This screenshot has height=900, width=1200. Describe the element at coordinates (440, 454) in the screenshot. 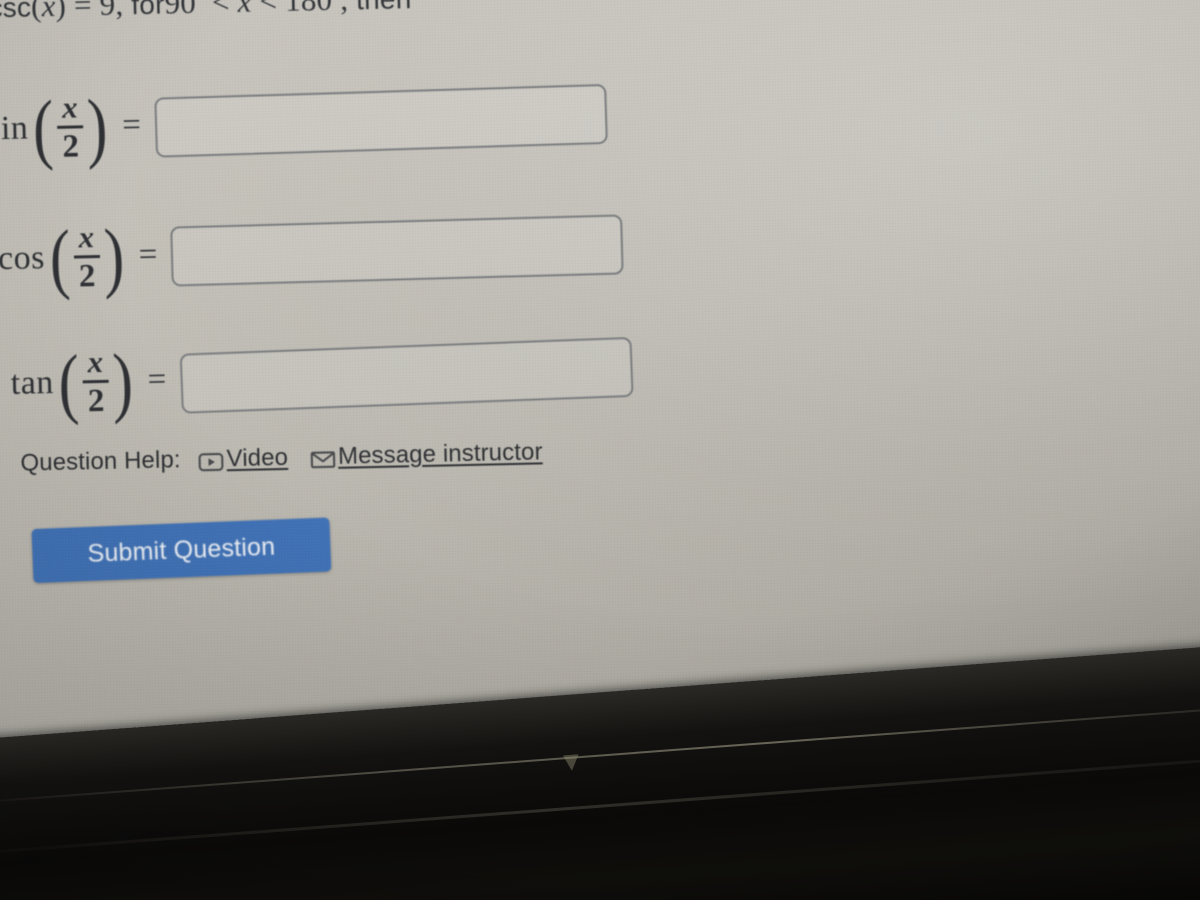

I see `message-instructor-label: Message instructor` at that location.